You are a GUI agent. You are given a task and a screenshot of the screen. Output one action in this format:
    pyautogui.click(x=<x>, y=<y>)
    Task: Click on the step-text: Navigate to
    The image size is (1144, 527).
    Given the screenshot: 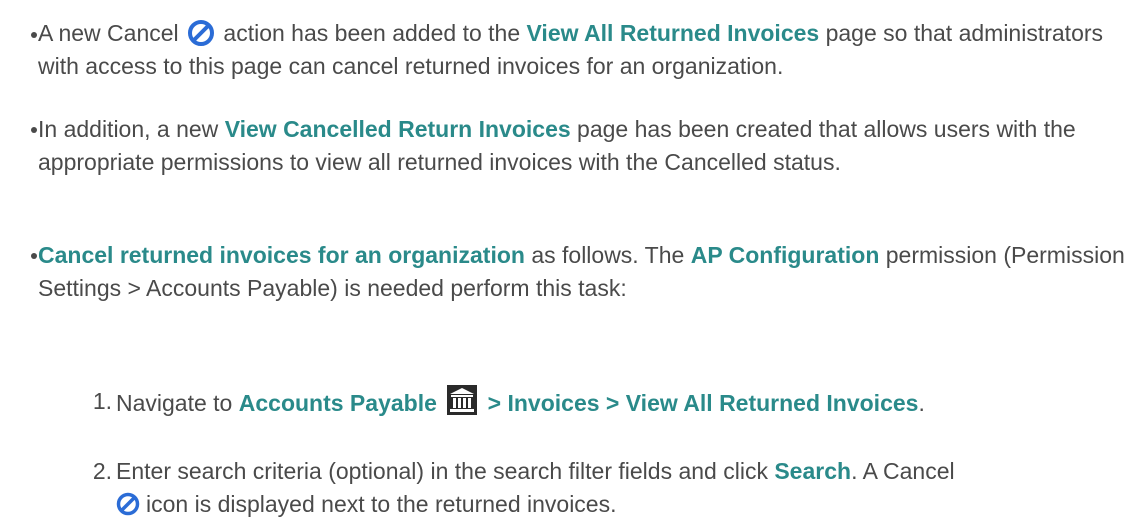 What is the action you would take?
    pyautogui.click(x=177, y=403)
    